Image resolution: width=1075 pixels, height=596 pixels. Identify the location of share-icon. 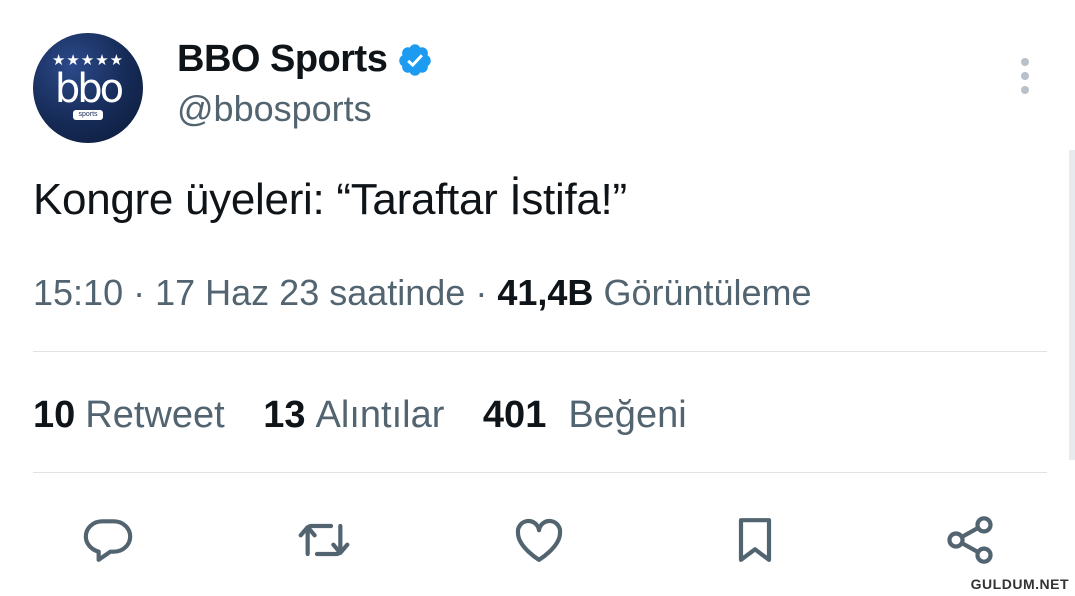
(970, 540).